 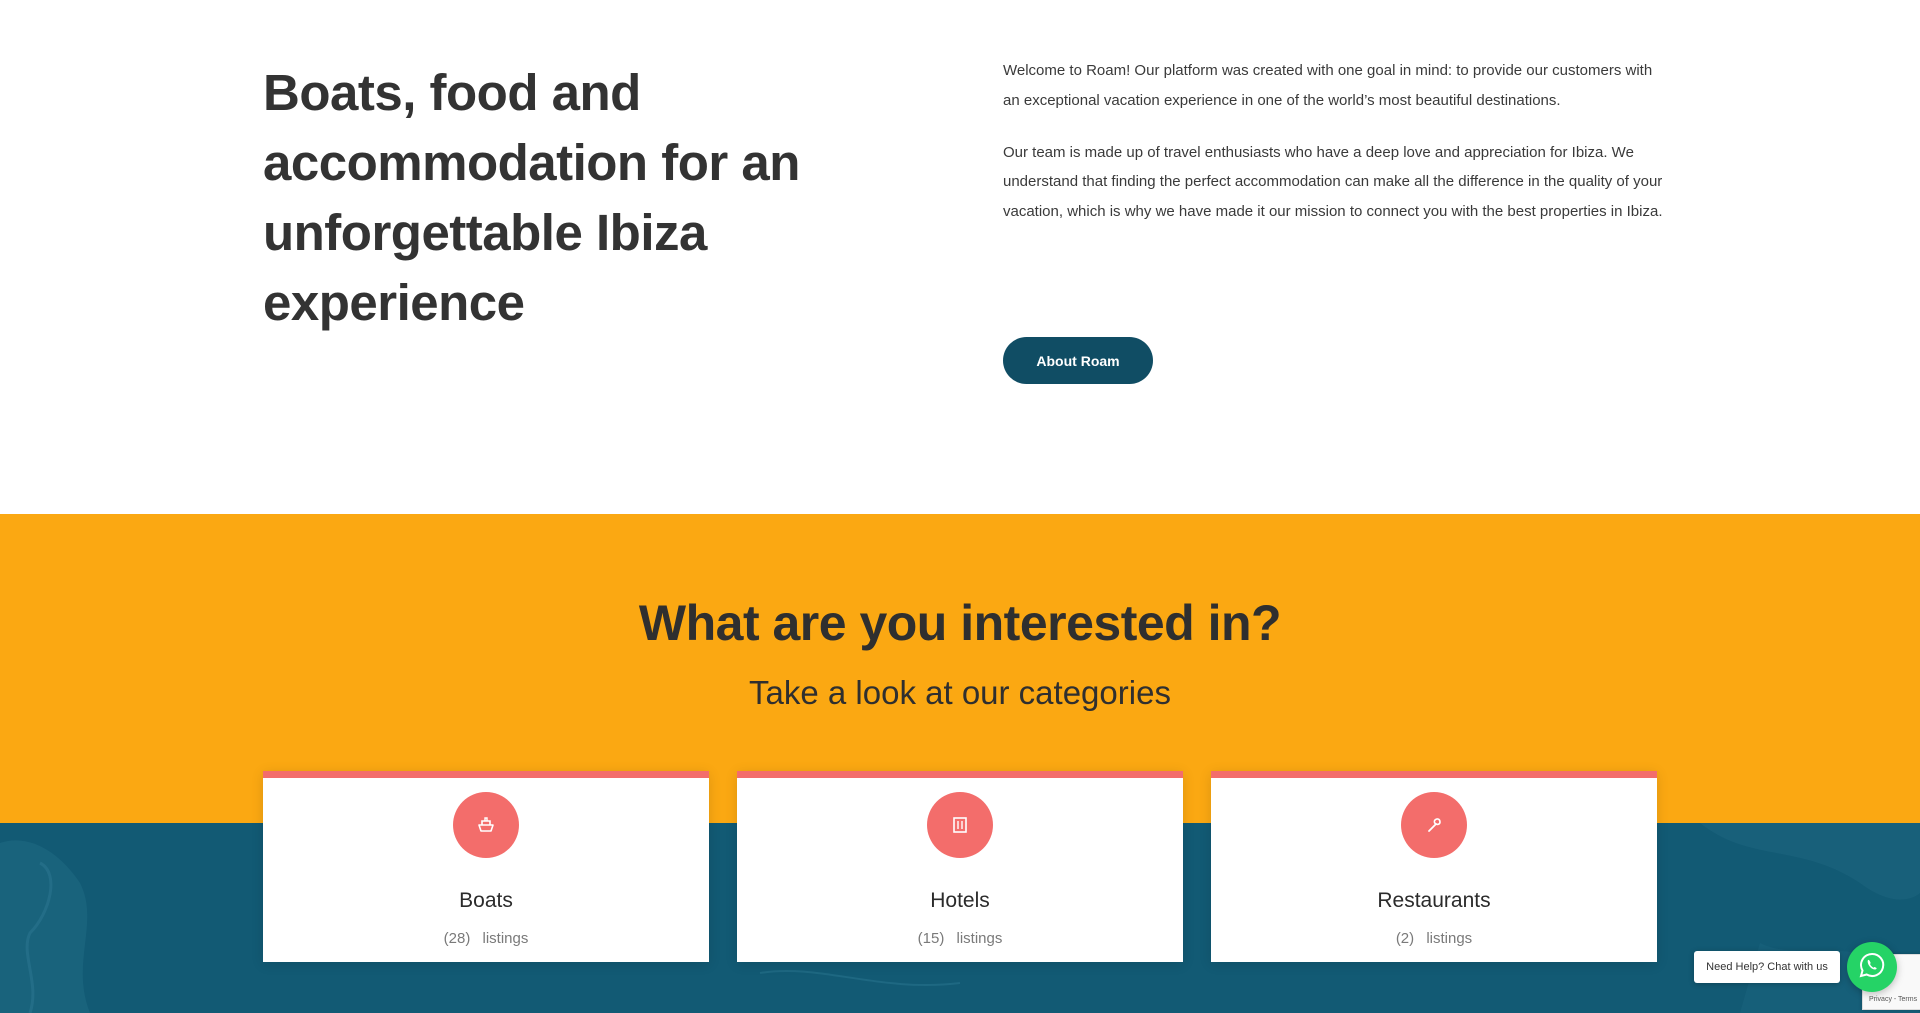 What do you see at coordinates (486, 825) in the screenshot?
I see `boat-icon` at bounding box center [486, 825].